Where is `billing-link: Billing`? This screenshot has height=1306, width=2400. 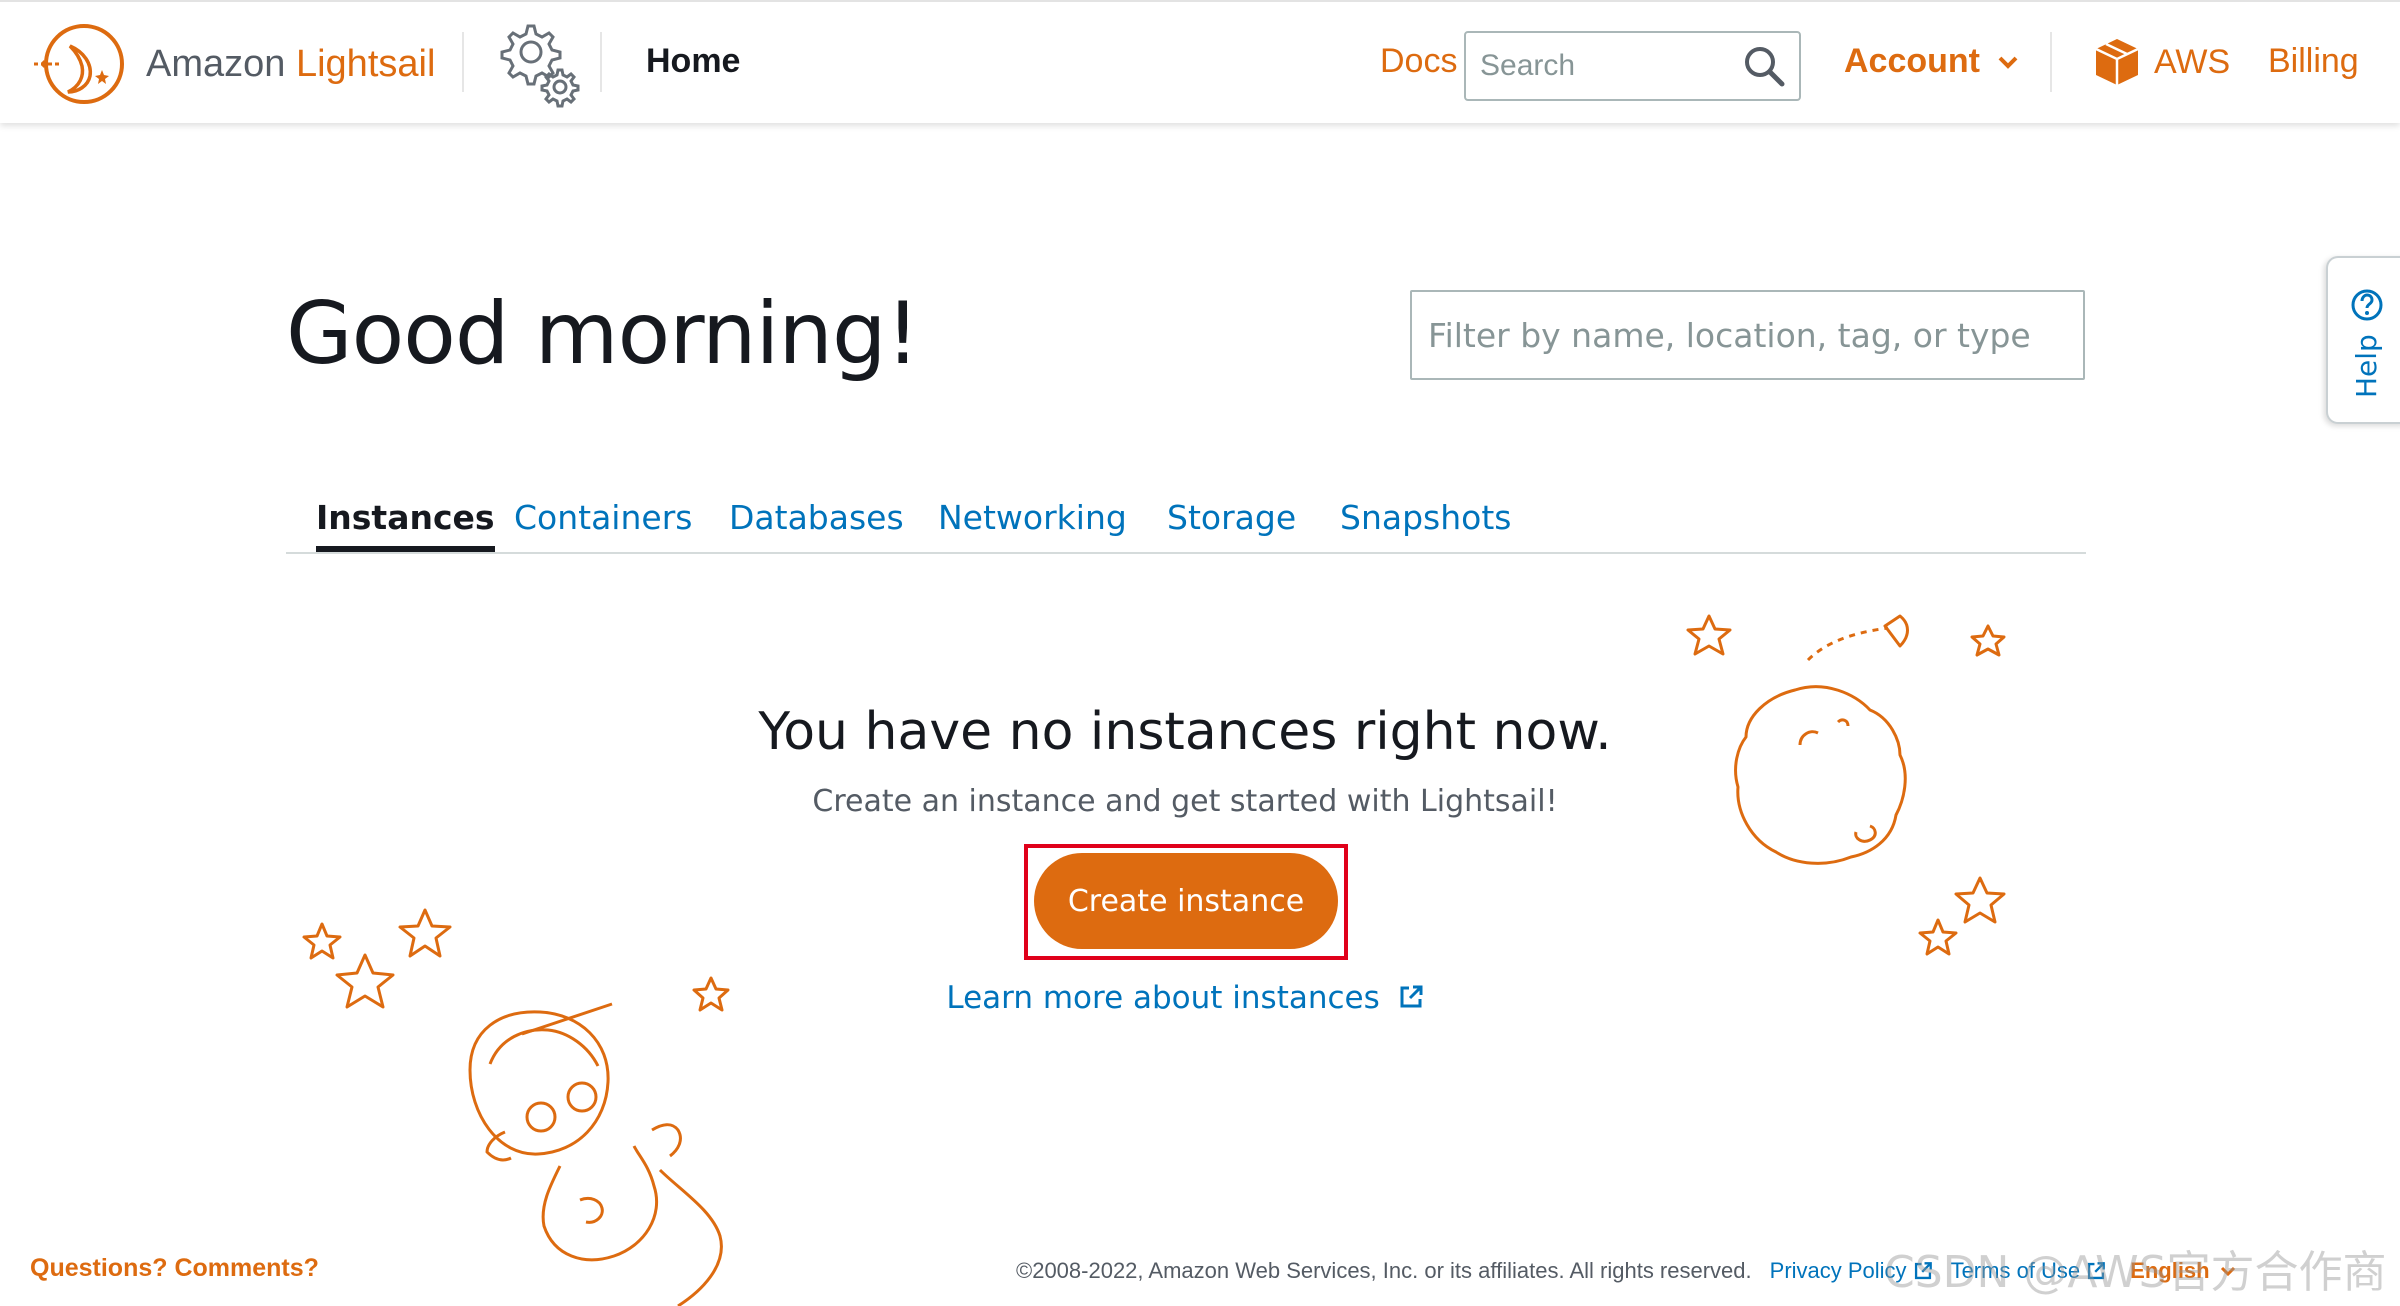 billing-link: Billing is located at coordinates (2313, 61).